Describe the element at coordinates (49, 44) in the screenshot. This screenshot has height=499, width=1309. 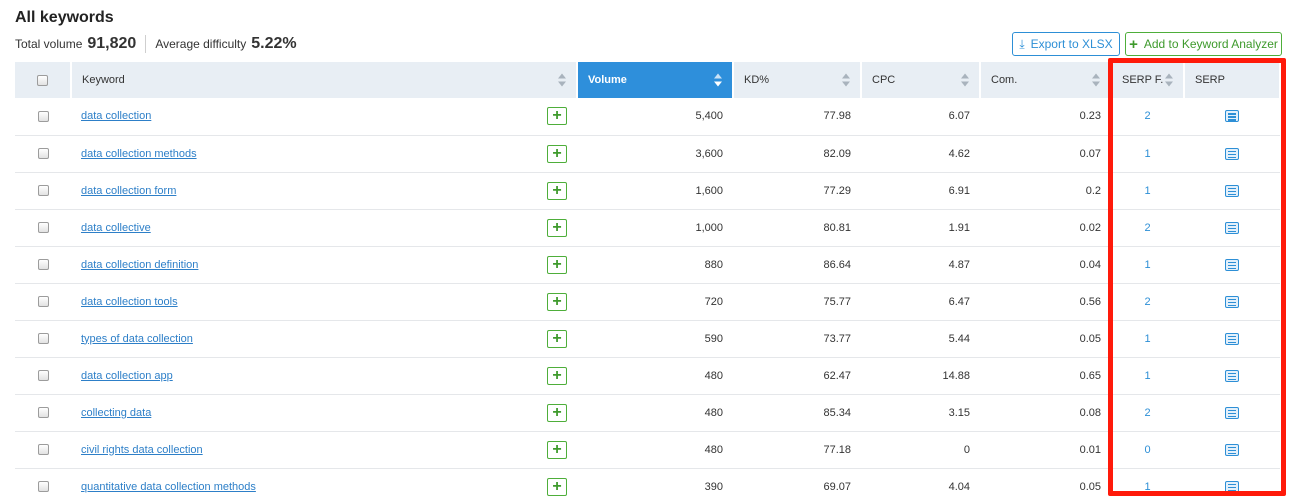
I see `total-volume-label: Total volume` at that location.